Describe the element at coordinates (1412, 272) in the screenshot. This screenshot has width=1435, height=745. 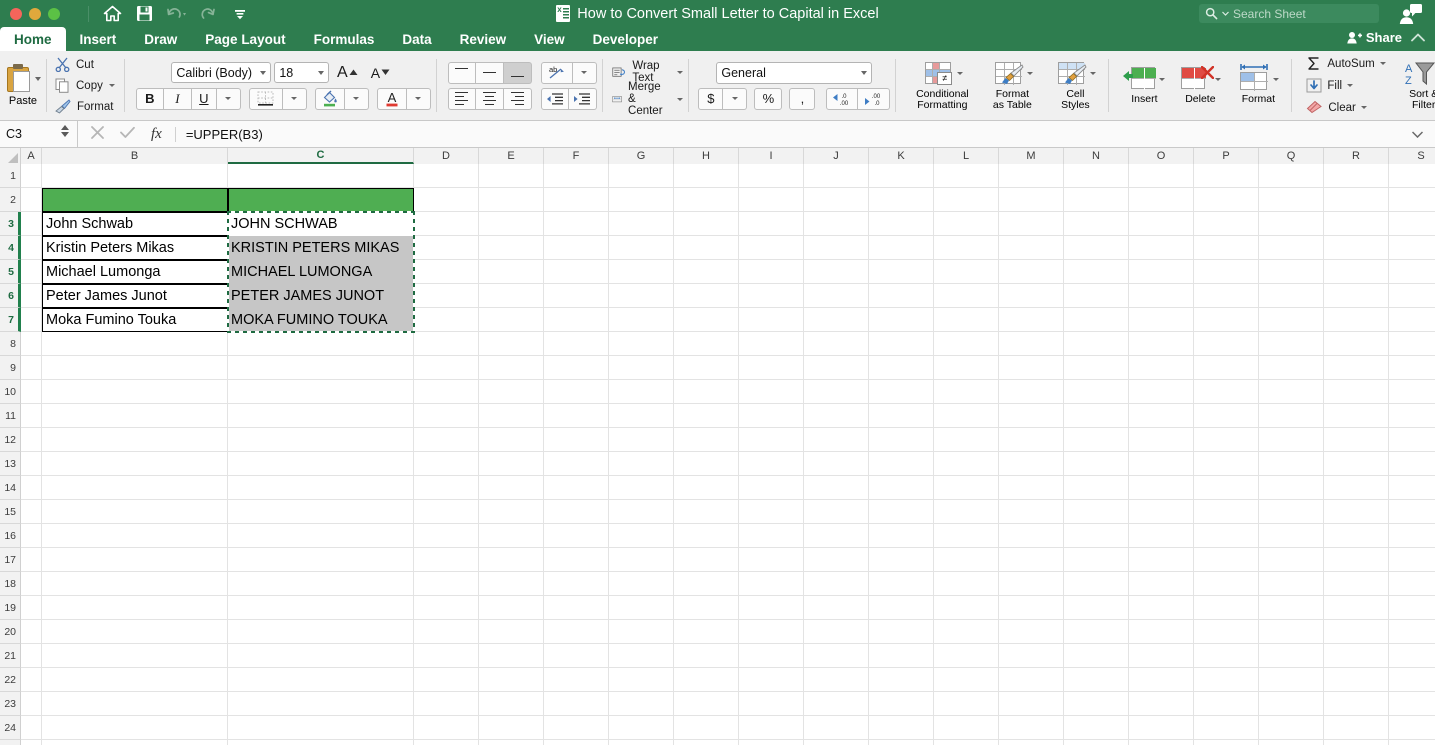
I see `grid-cell-S5` at that location.